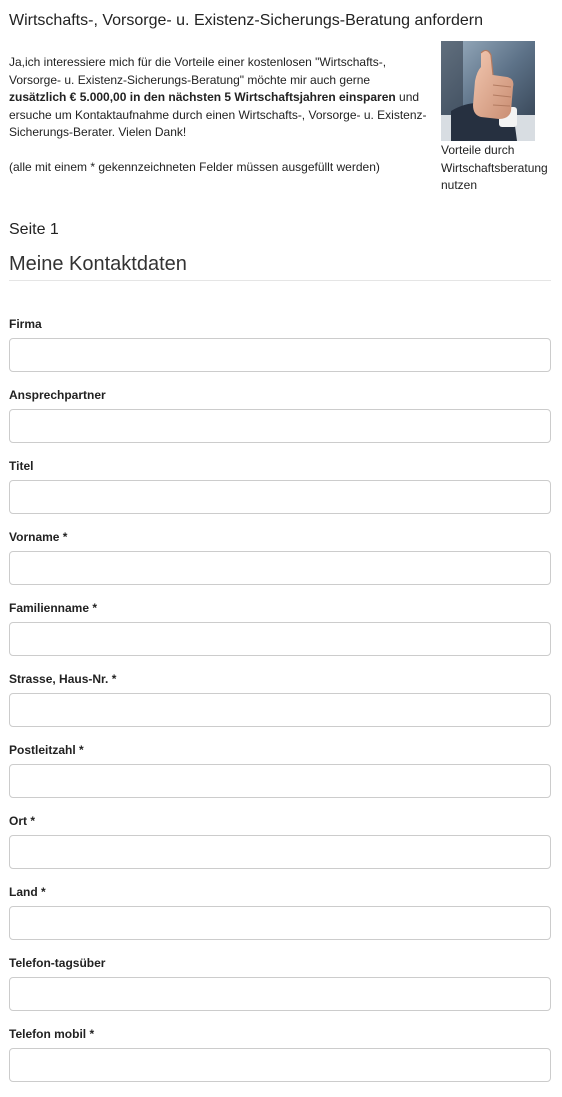 The width and height of the screenshot is (562, 1097). What do you see at coordinates (46, 750) in the screenshot?
I see `postleitzahl-label: Postleitzahl *` at bounding box center [46, 750].